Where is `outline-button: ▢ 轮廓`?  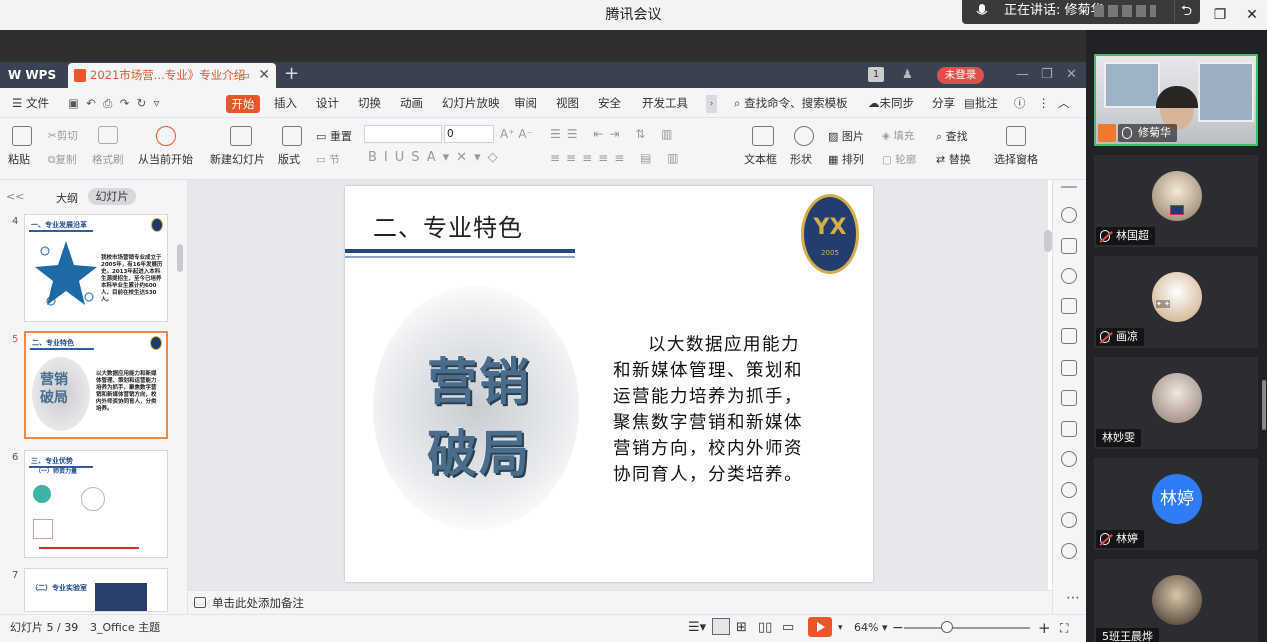
outline-button: ▢ 轮廓 is located at coordinates (899, 159).